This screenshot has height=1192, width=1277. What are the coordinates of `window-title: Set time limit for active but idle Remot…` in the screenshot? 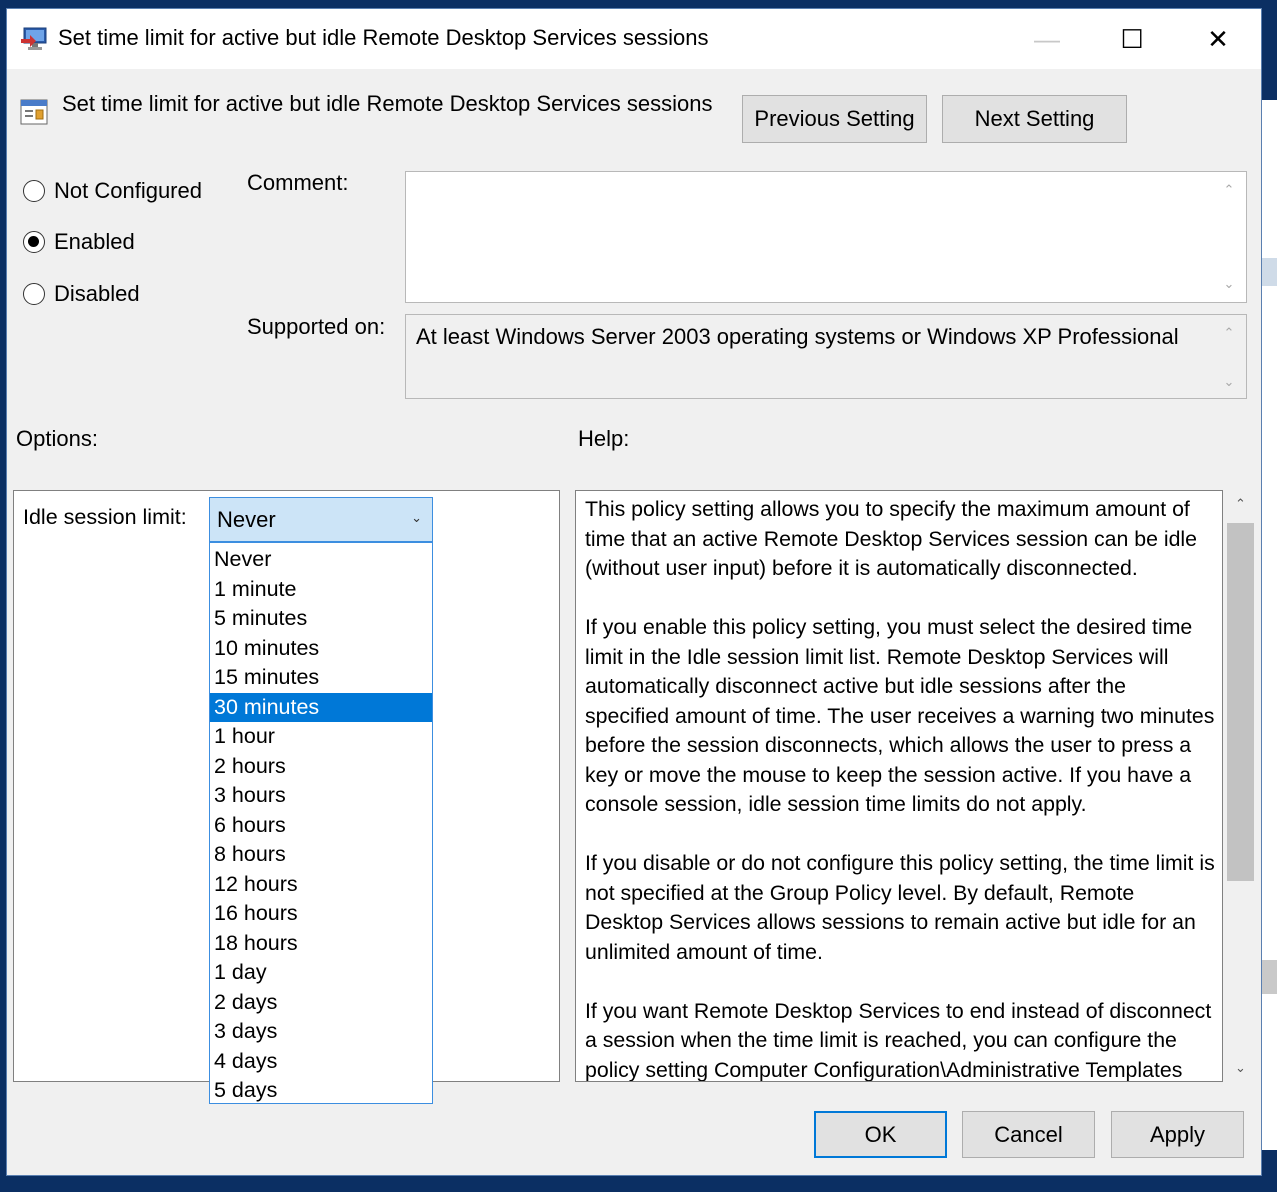 It's located at (383, 37).